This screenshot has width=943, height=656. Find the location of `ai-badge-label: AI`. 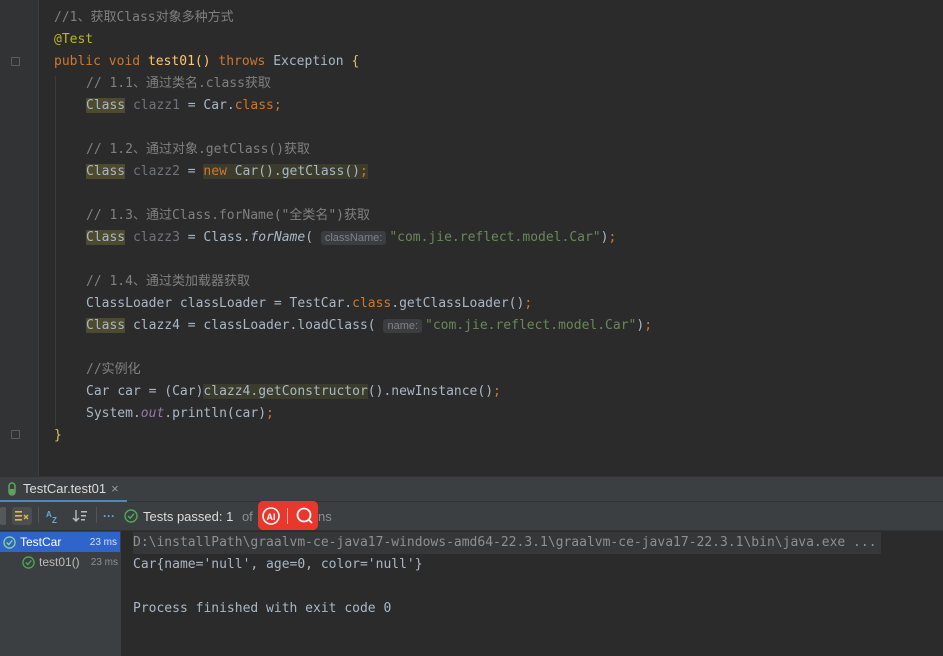

ai-badge-label: AI is located at coordinates (271, 517).